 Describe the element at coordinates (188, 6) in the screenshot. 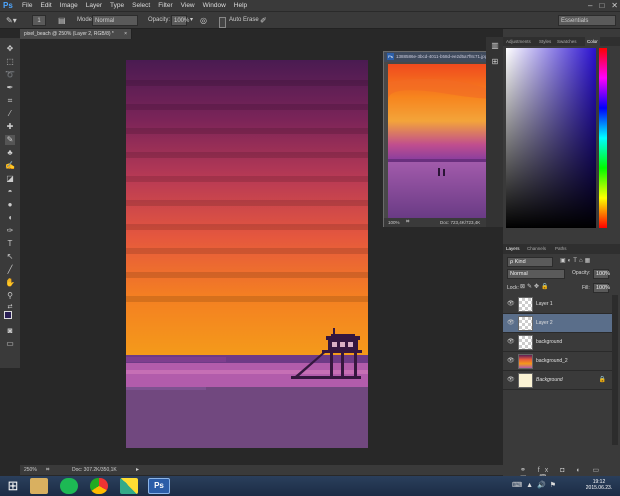

I see `menu-view: View` at that location.